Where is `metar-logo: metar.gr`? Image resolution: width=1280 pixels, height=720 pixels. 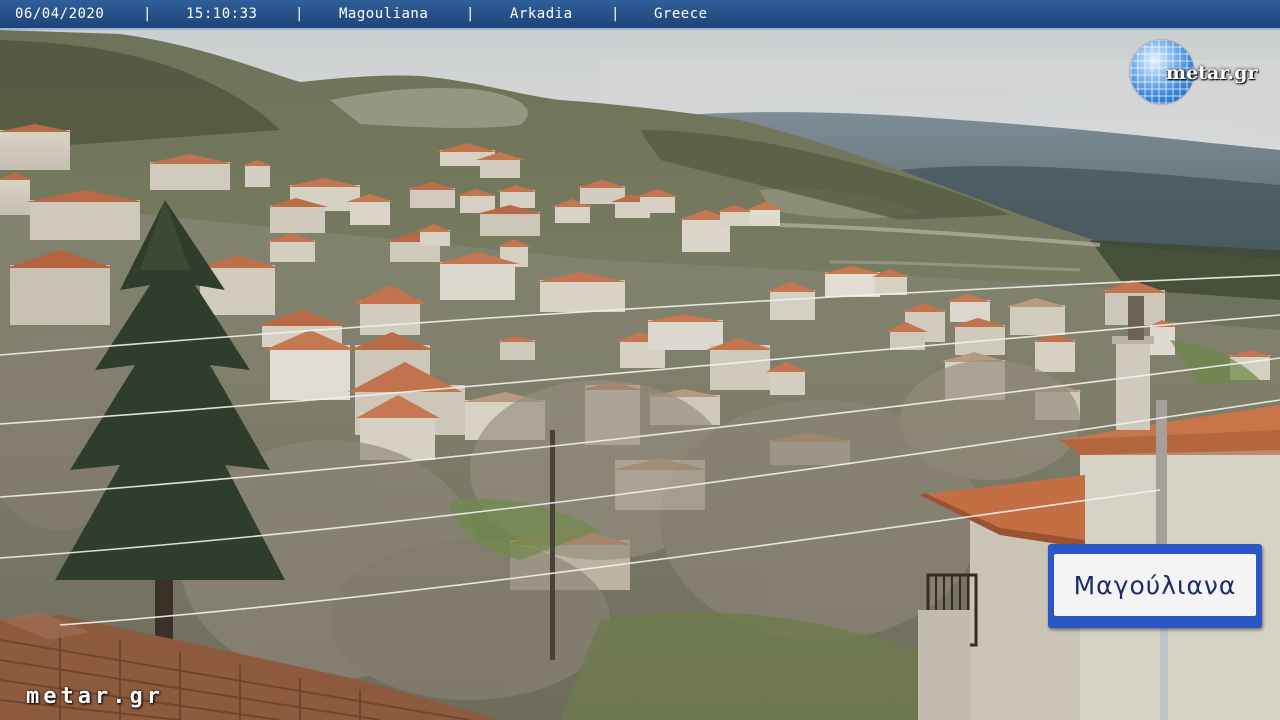
metar-logo: metar.gr is located at coordinates (1200, 73).